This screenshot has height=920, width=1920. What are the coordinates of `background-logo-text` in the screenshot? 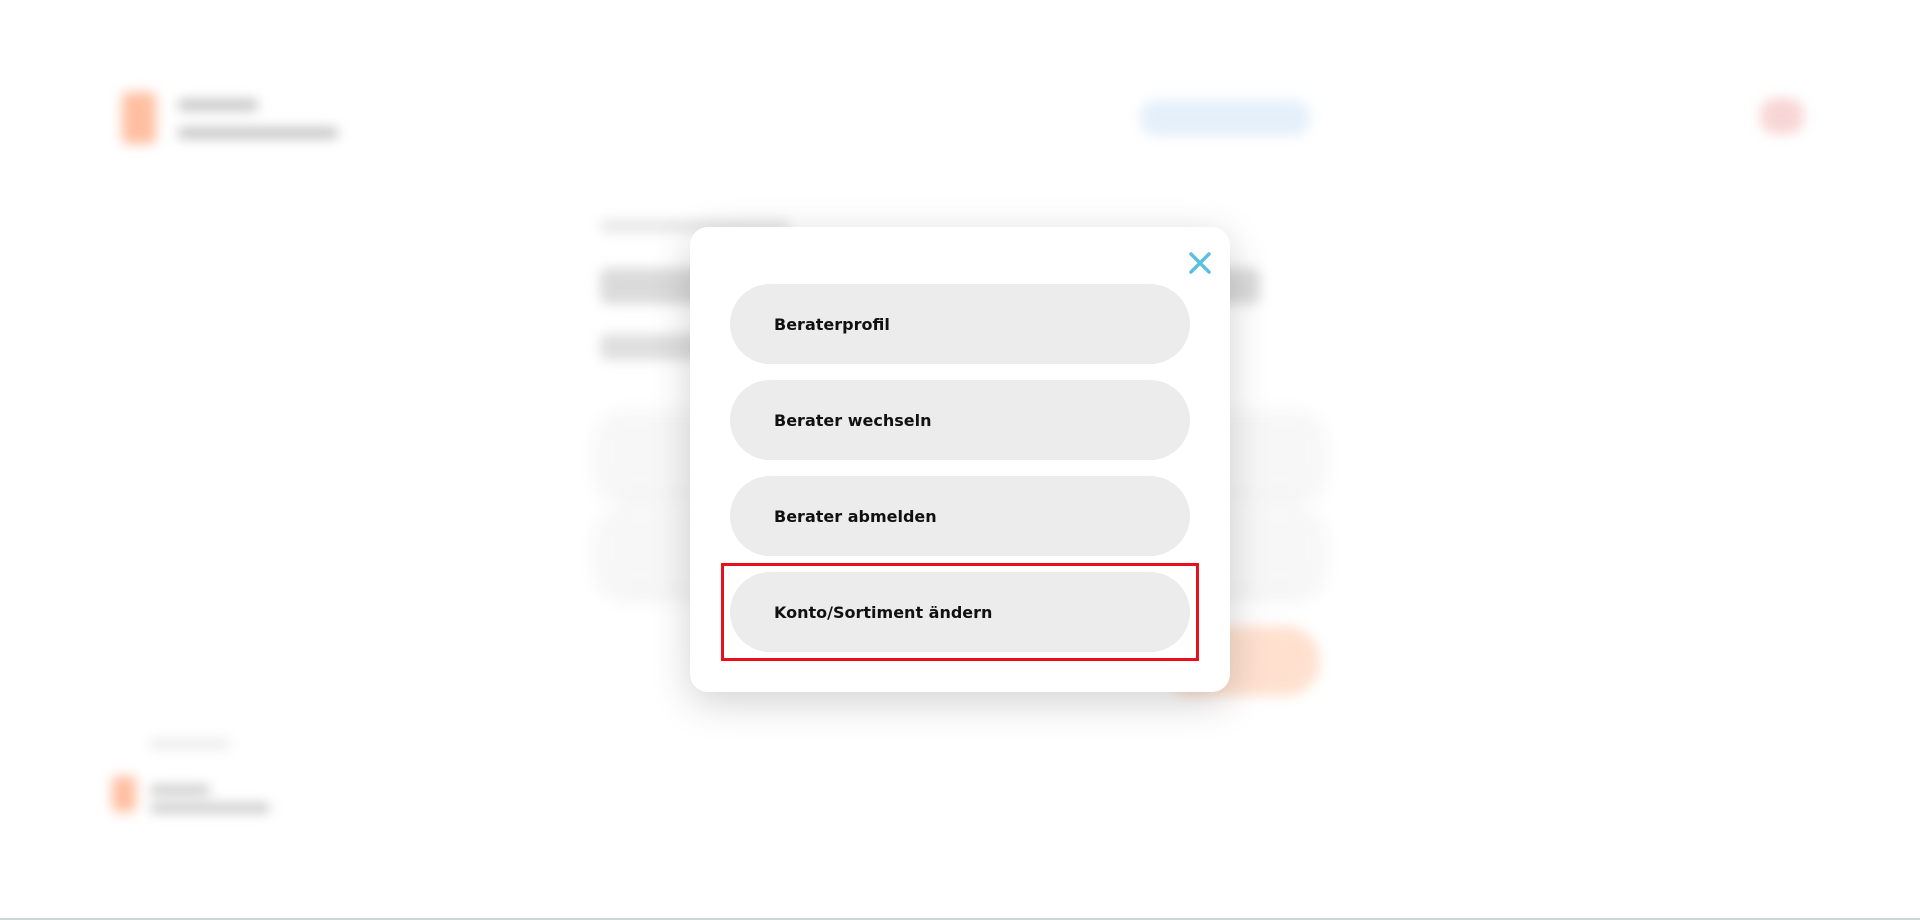 It's located at (218, 105).